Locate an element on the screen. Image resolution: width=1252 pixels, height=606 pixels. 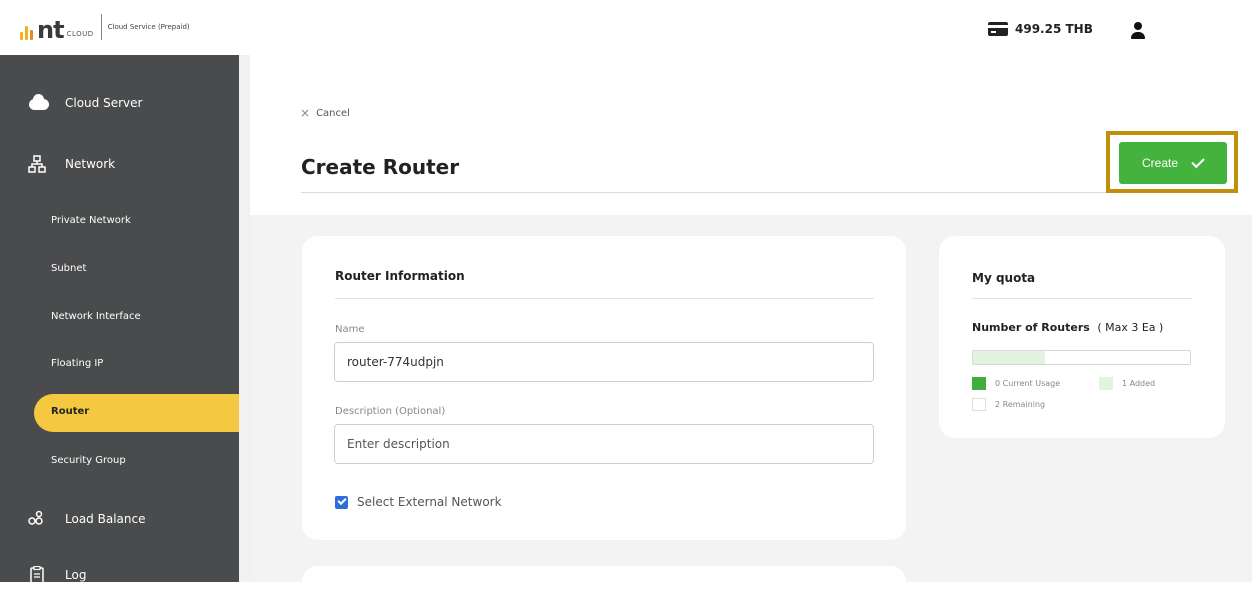
legend-label: 2 Remaining is located at coordinates (1020, 404).